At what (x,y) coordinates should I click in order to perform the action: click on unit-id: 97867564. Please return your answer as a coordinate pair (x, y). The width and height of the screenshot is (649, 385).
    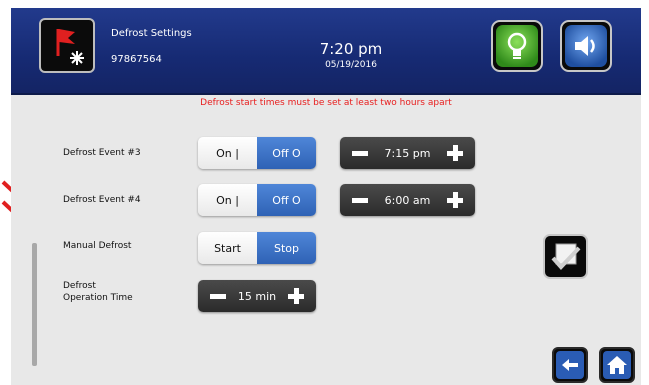
    Looking at the image, I should click on (136, 59).